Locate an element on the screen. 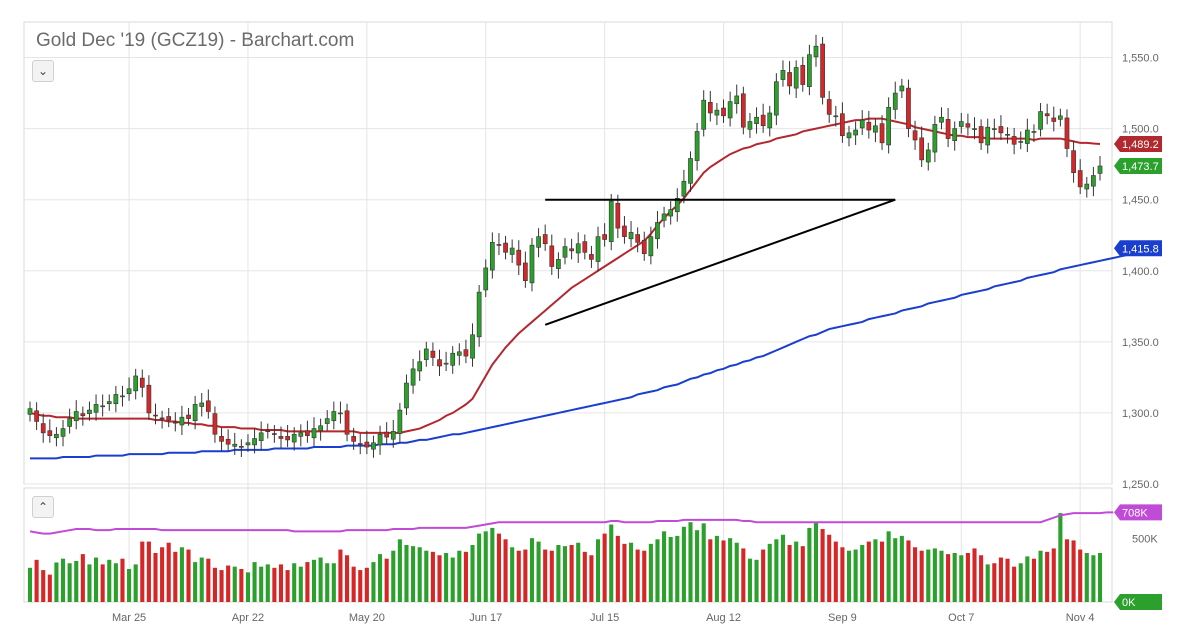  y-tick-label: 1,450.0 is located at coordinates (1140, 201).